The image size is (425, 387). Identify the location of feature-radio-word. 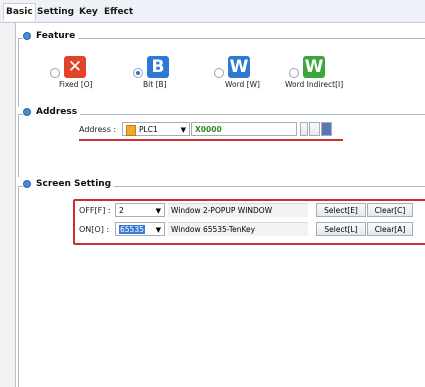
(219, 73).